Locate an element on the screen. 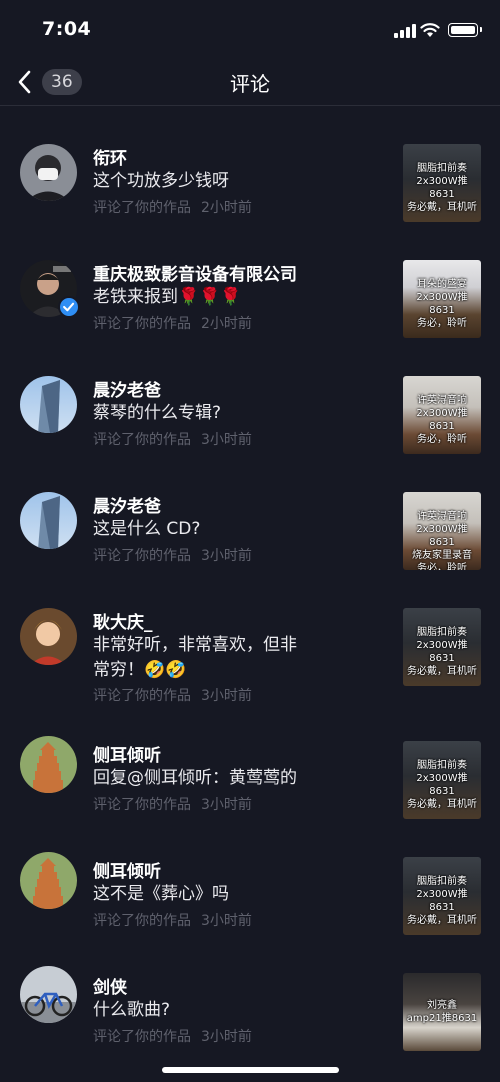  video-thumbnail: 耳朵的盛宴 2x300W推8631 务必，聆听 is located at coordinates (442, 299).